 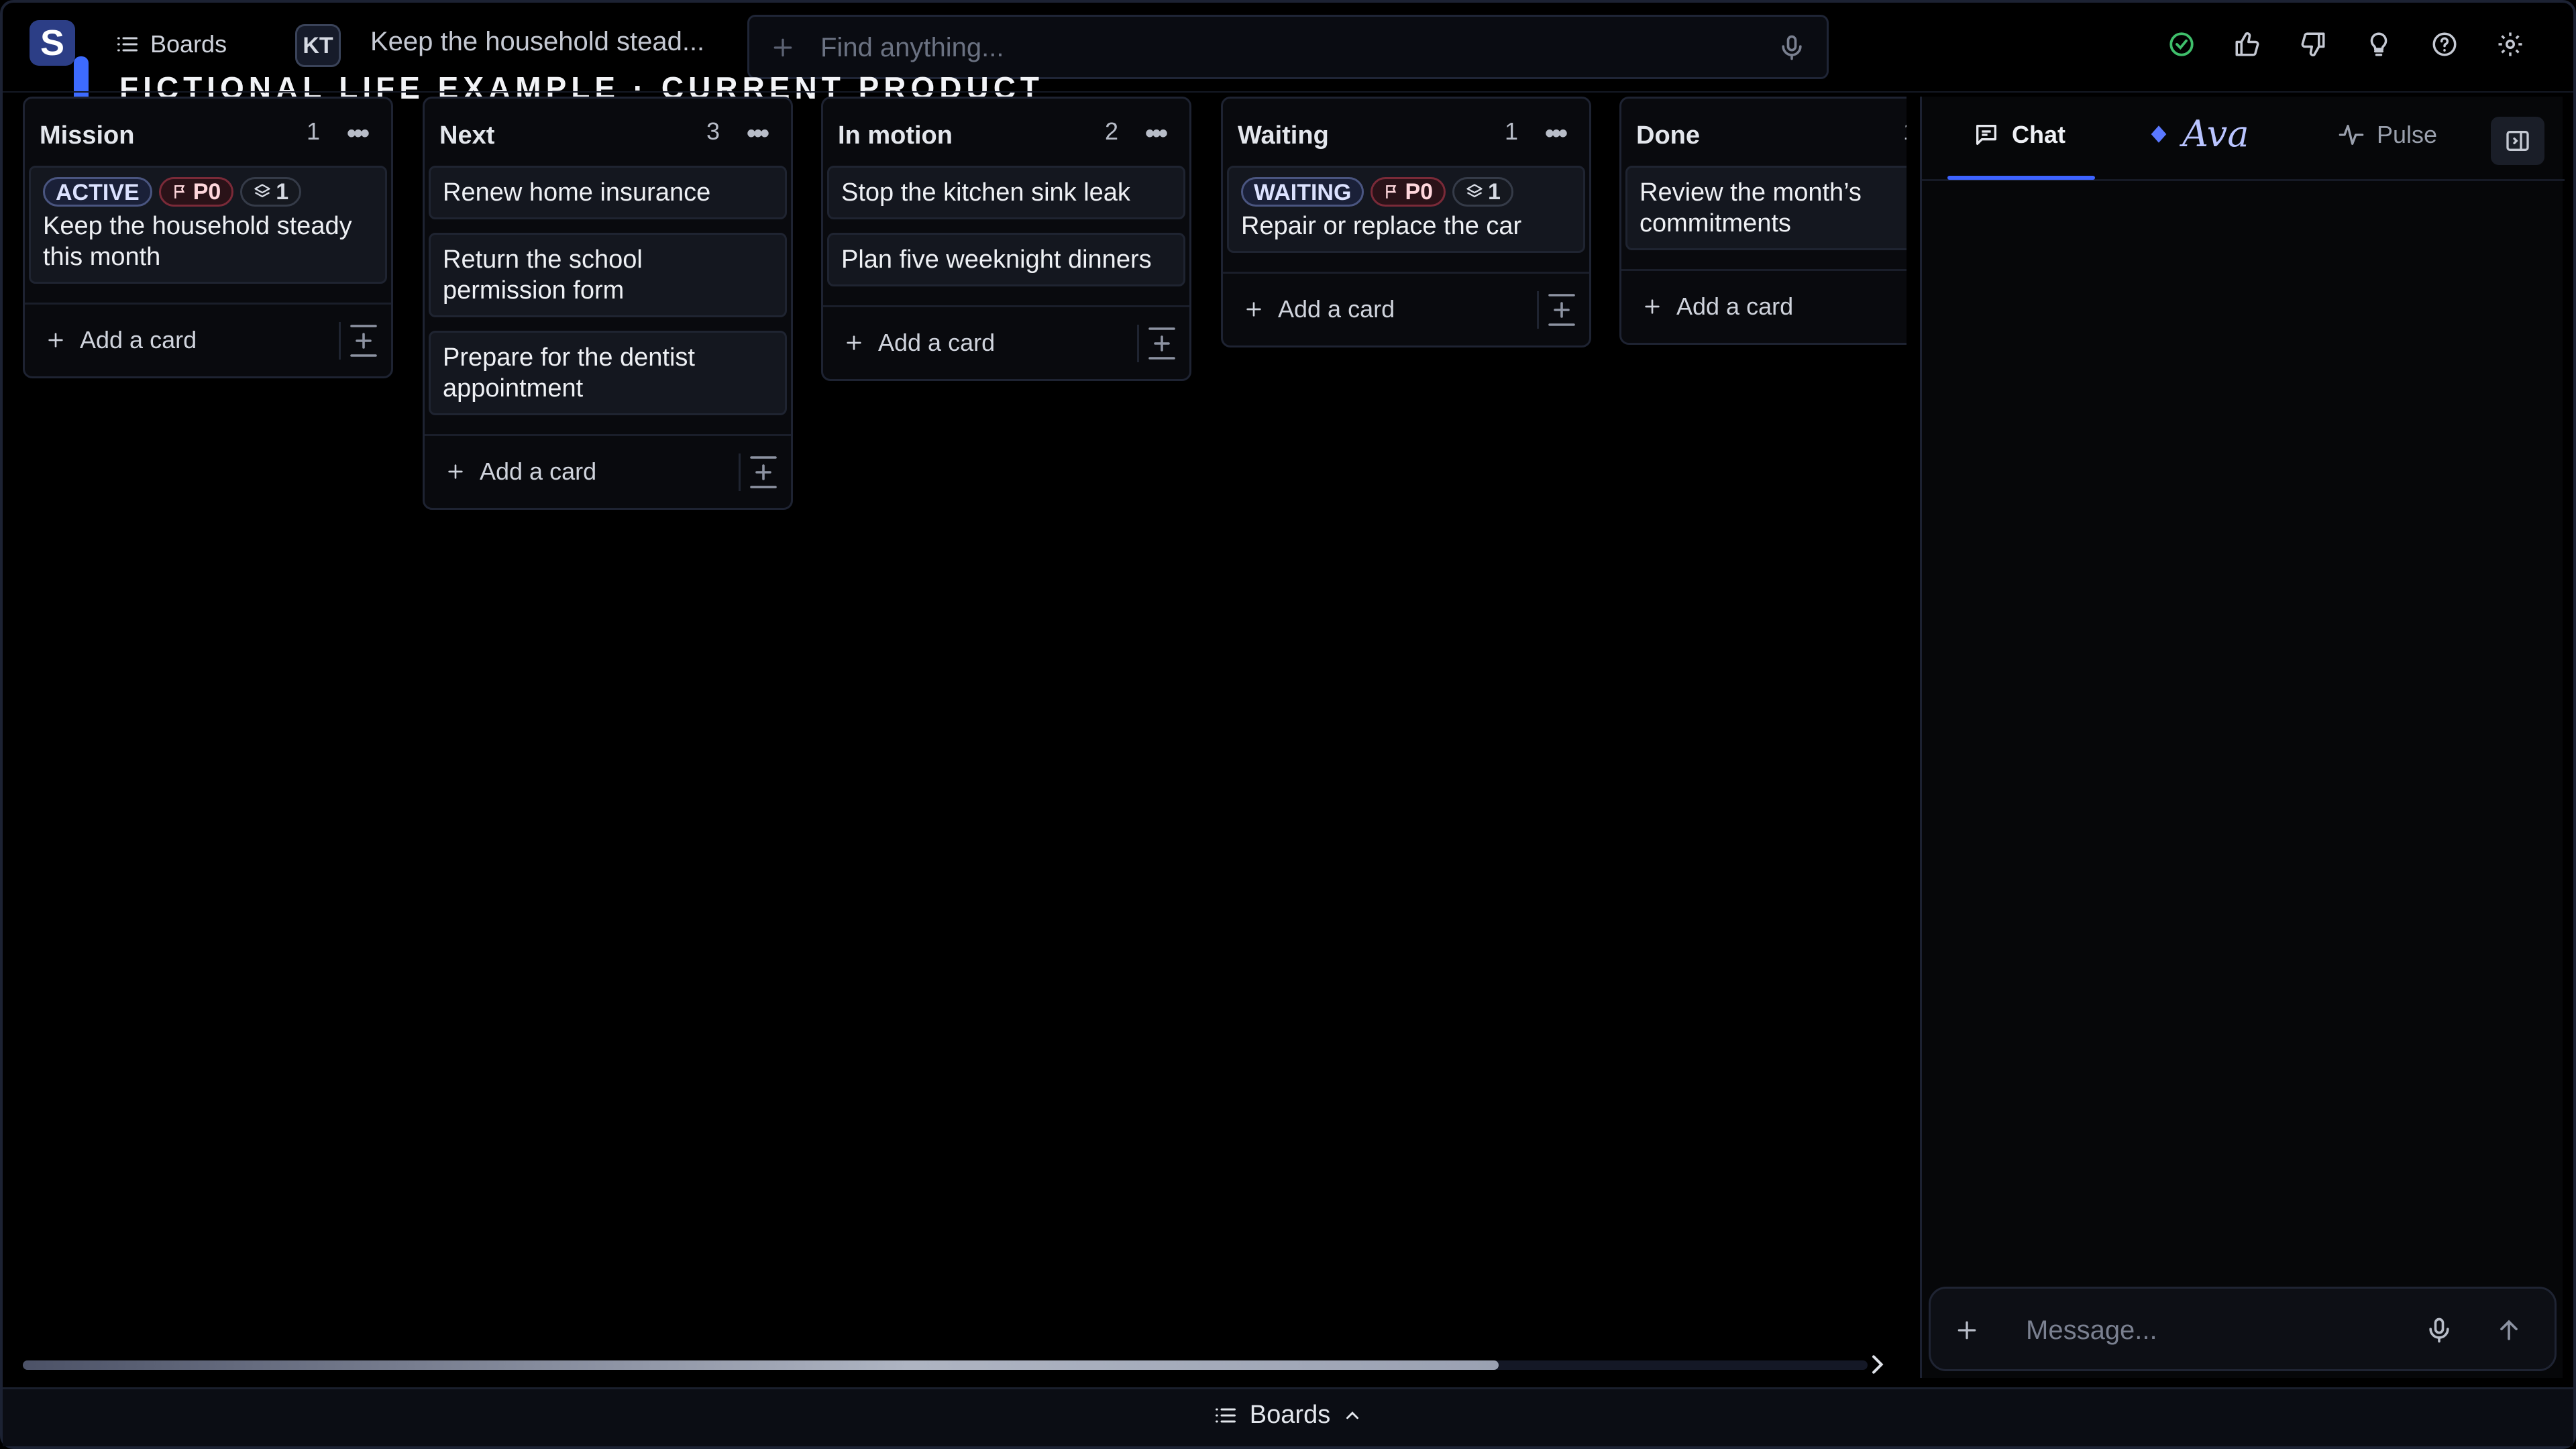 What do you see at coordinates (2444, 44) in the screenshot?
I see `help-icon` at bounding box center [2444, 44].